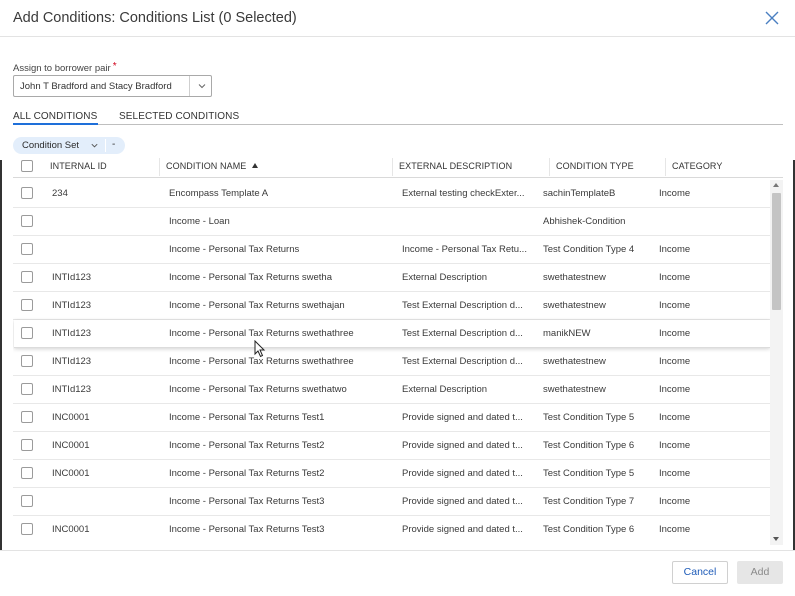 The image size is (795, 596). Describe the element at coordinates (391, 222) in the screenshot. I see `table-row: Income - Loan Abhishek-Condition` at that location.